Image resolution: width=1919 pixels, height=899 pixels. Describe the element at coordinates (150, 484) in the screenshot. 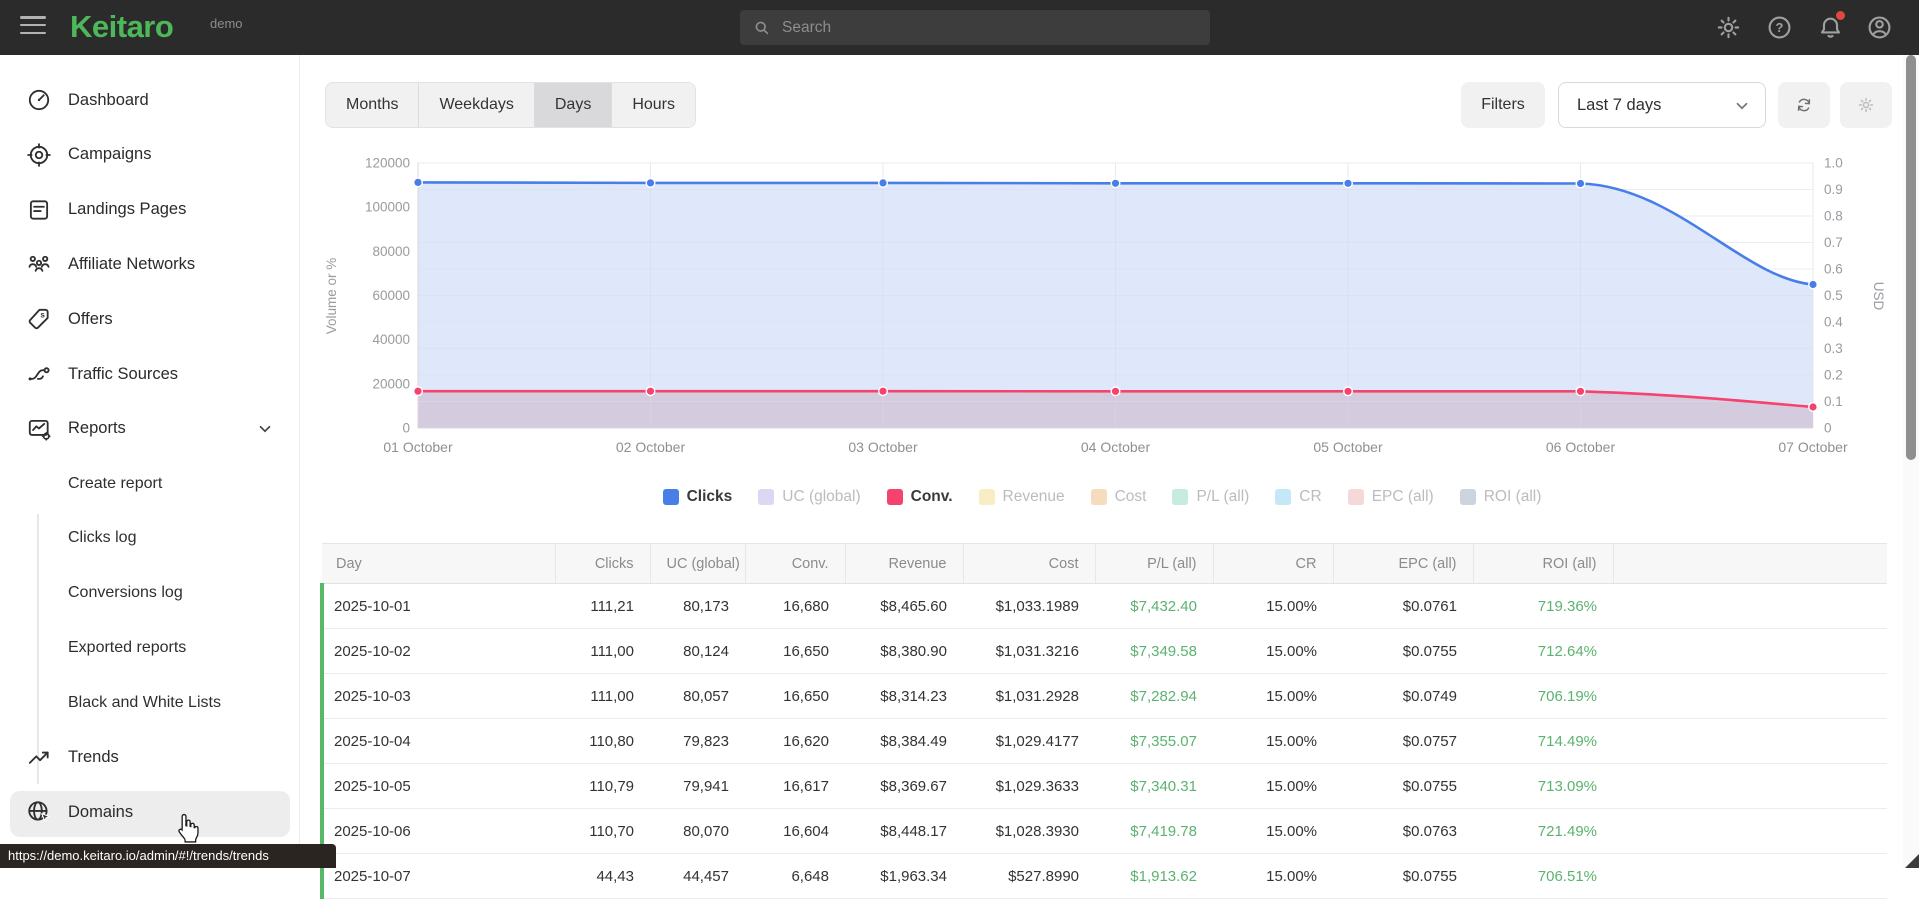

I see `sidebar-subitem-create-report: Create report` at that location.